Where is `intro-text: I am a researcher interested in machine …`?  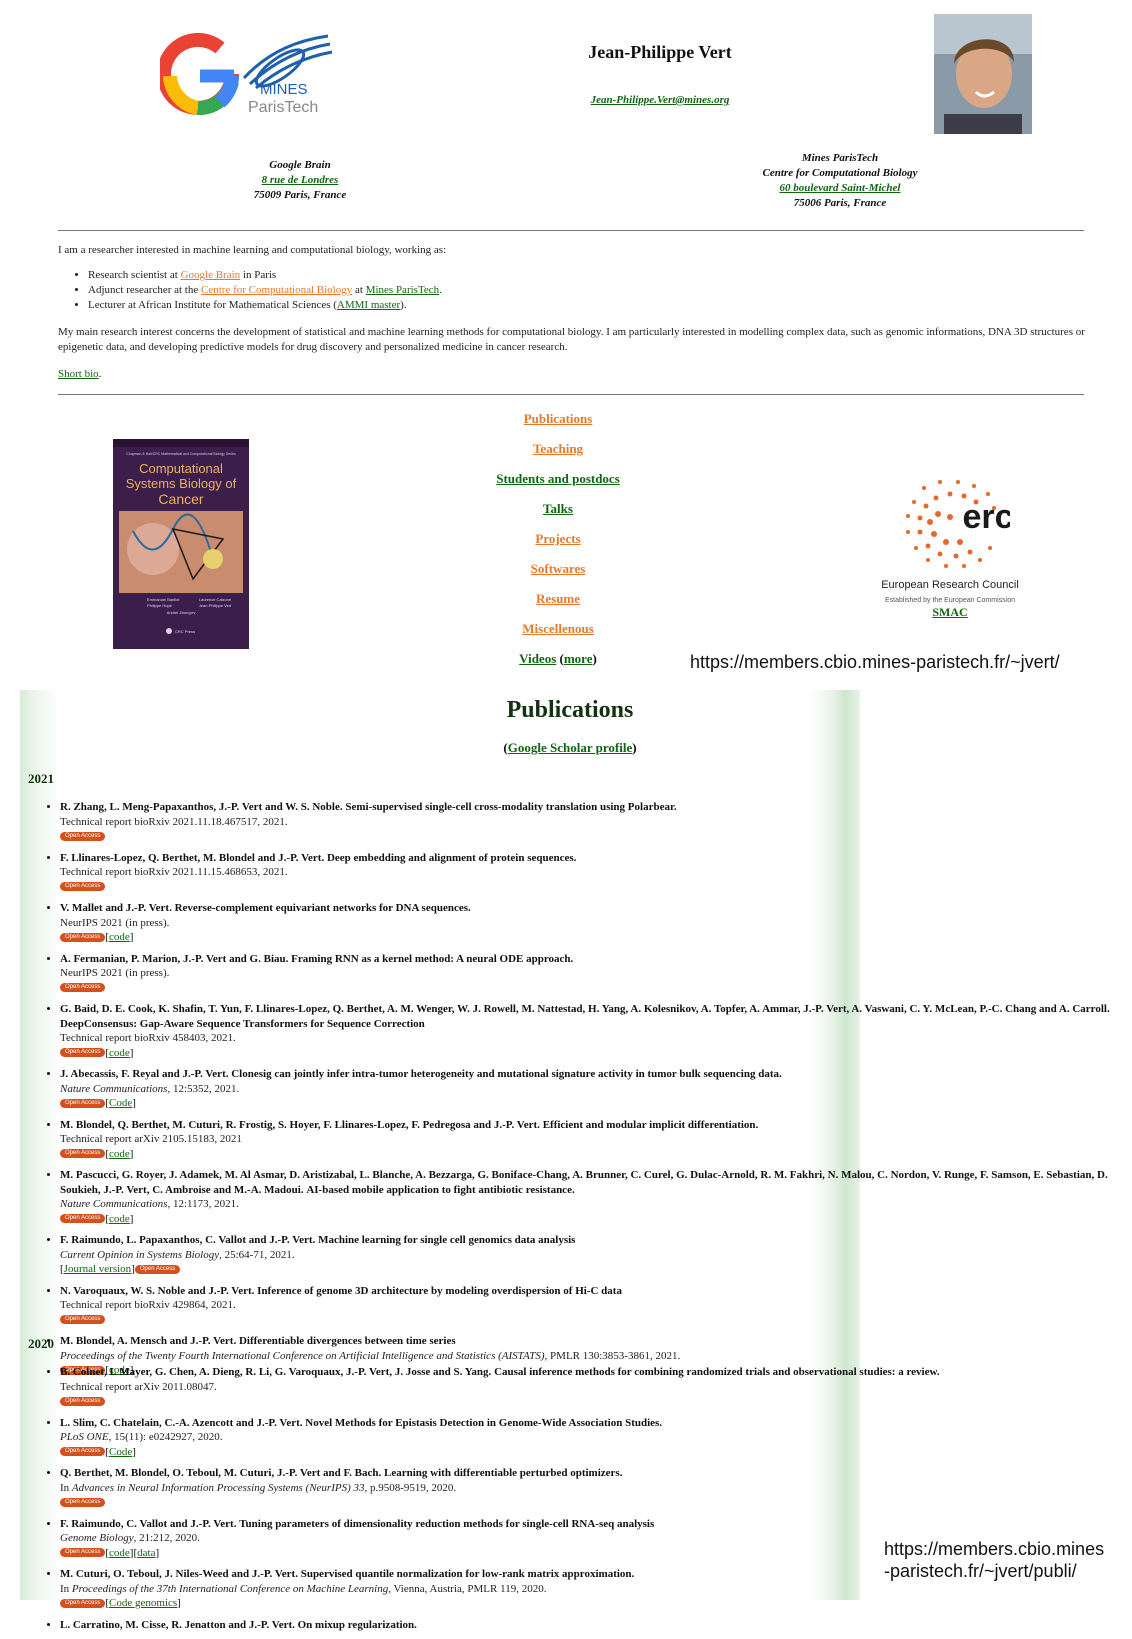
intro-text: I am a researcher interested in machine … is located at coordinates (252, 250).